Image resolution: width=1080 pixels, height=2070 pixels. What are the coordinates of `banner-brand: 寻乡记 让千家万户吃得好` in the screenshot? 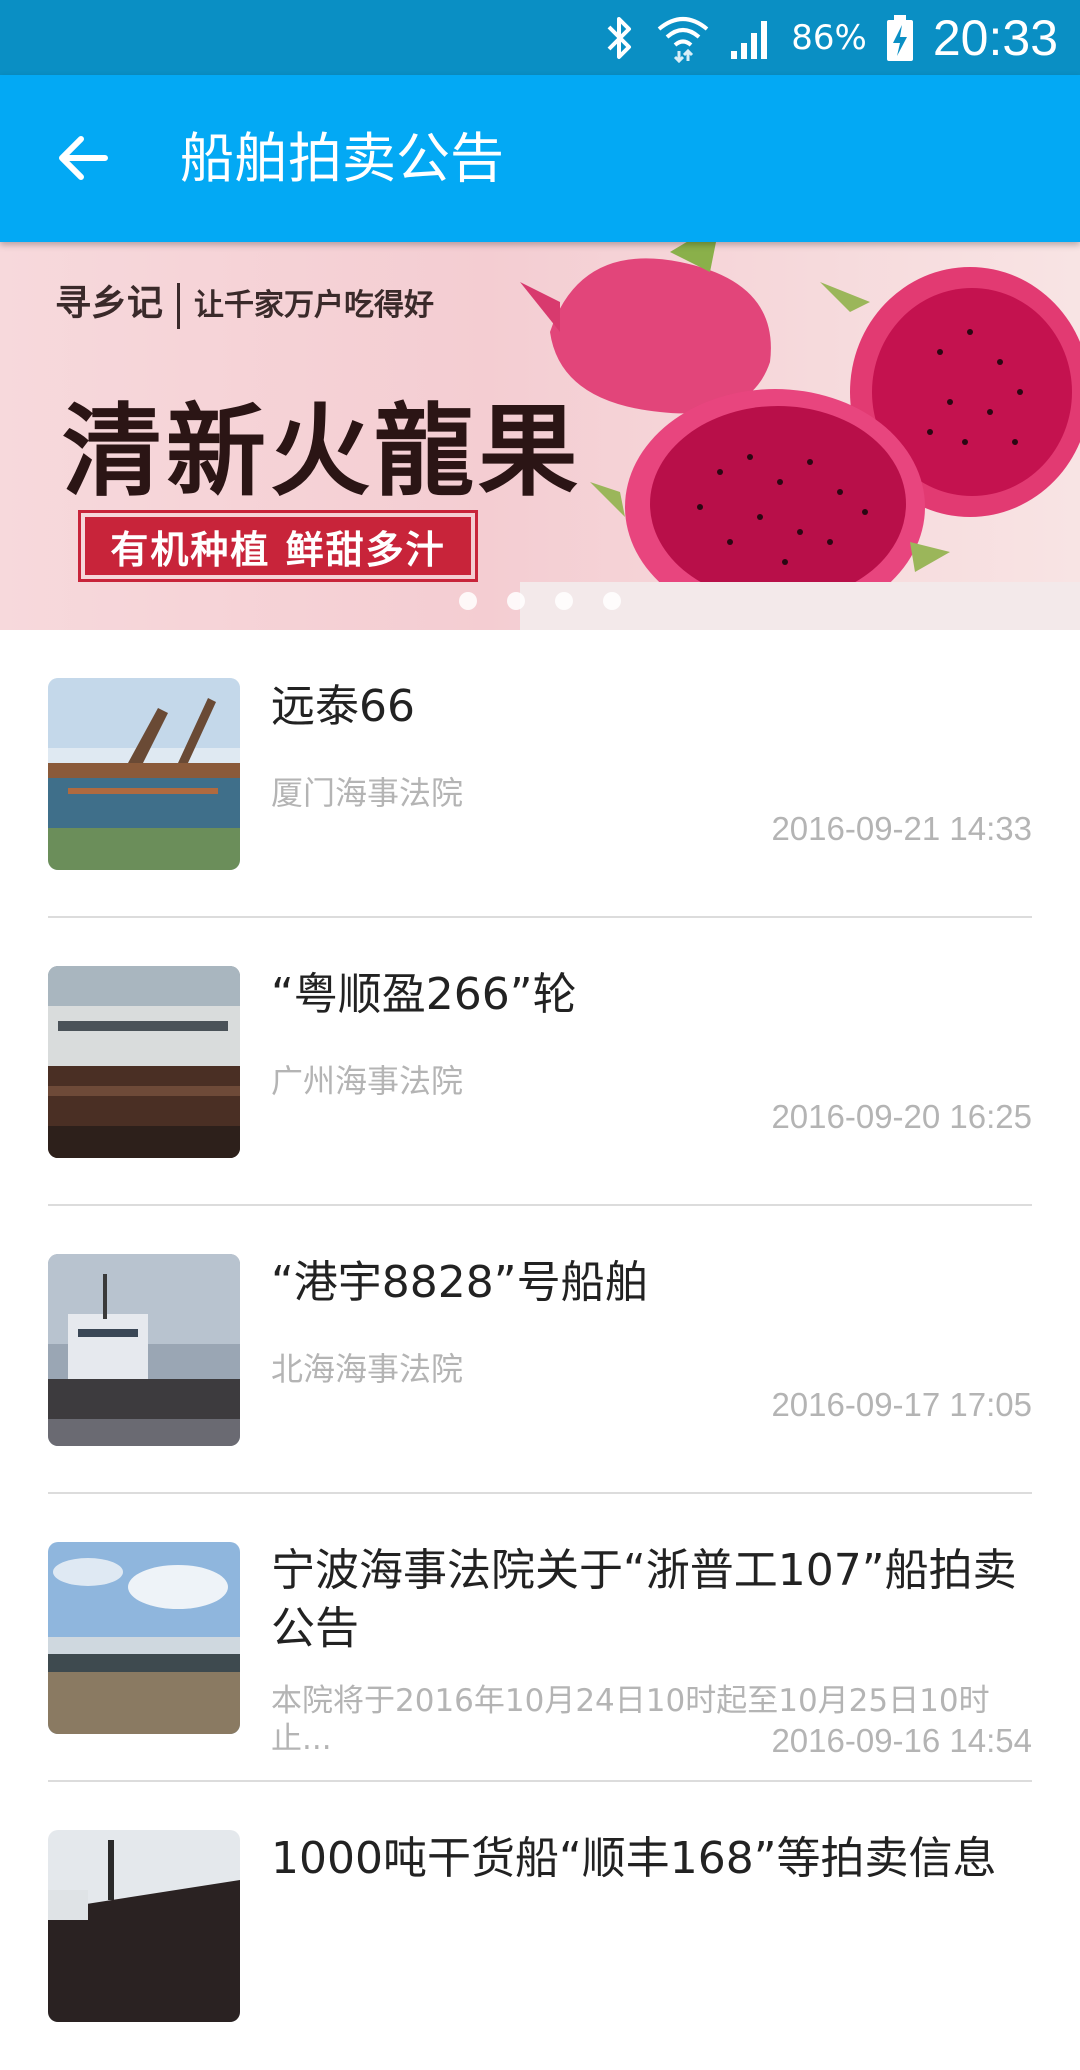 It's located at (244, 301).